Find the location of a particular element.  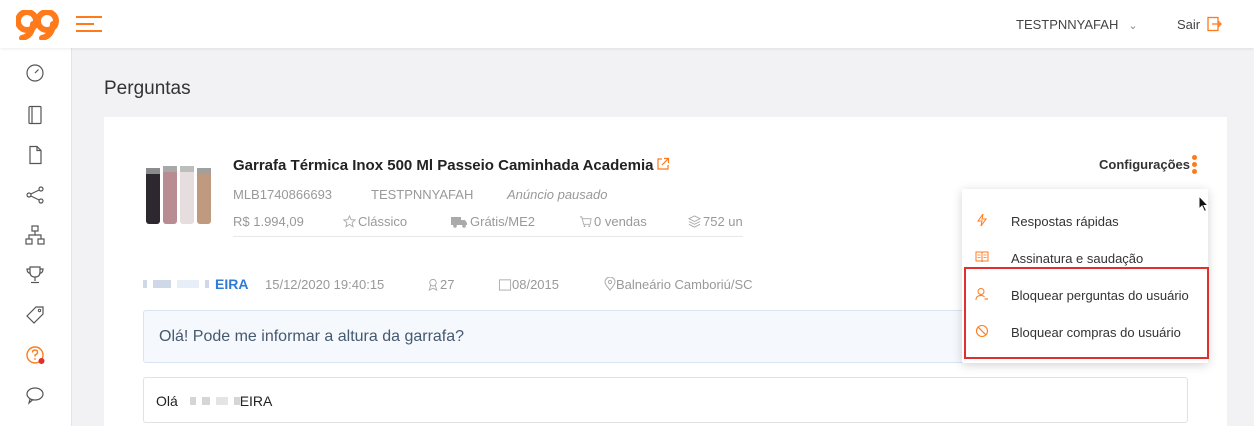

star-icon is located at coordinates (349, 221).